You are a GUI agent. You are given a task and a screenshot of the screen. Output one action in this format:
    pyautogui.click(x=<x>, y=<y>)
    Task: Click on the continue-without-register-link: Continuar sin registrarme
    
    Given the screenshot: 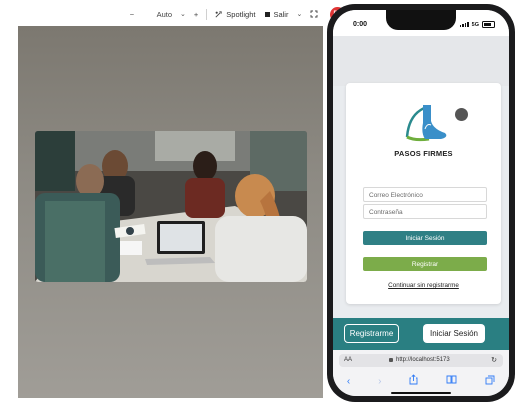 What is the action you would take?
    pyautogui.click(x=423, y=285)
    